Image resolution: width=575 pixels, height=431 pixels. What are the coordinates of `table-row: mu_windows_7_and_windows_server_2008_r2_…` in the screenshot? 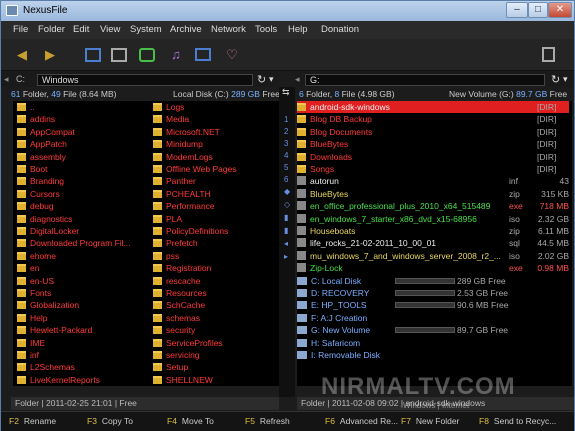 It's located at (433, 256).